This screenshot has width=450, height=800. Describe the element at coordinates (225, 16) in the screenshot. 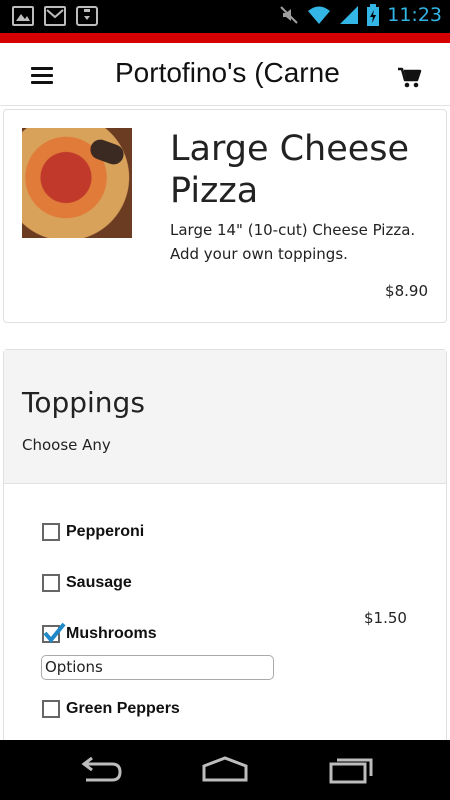

I see `status-bar: 11:23` at that location.